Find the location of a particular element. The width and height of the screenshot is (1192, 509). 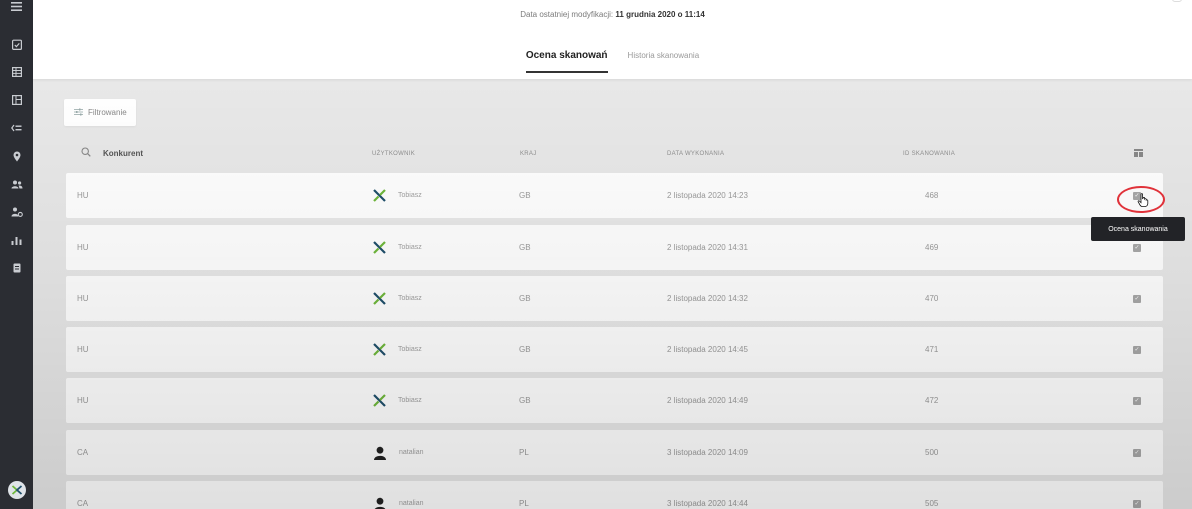

cell-date: 2 listopada 2020 14:31 is located at coordinates (707, 247).